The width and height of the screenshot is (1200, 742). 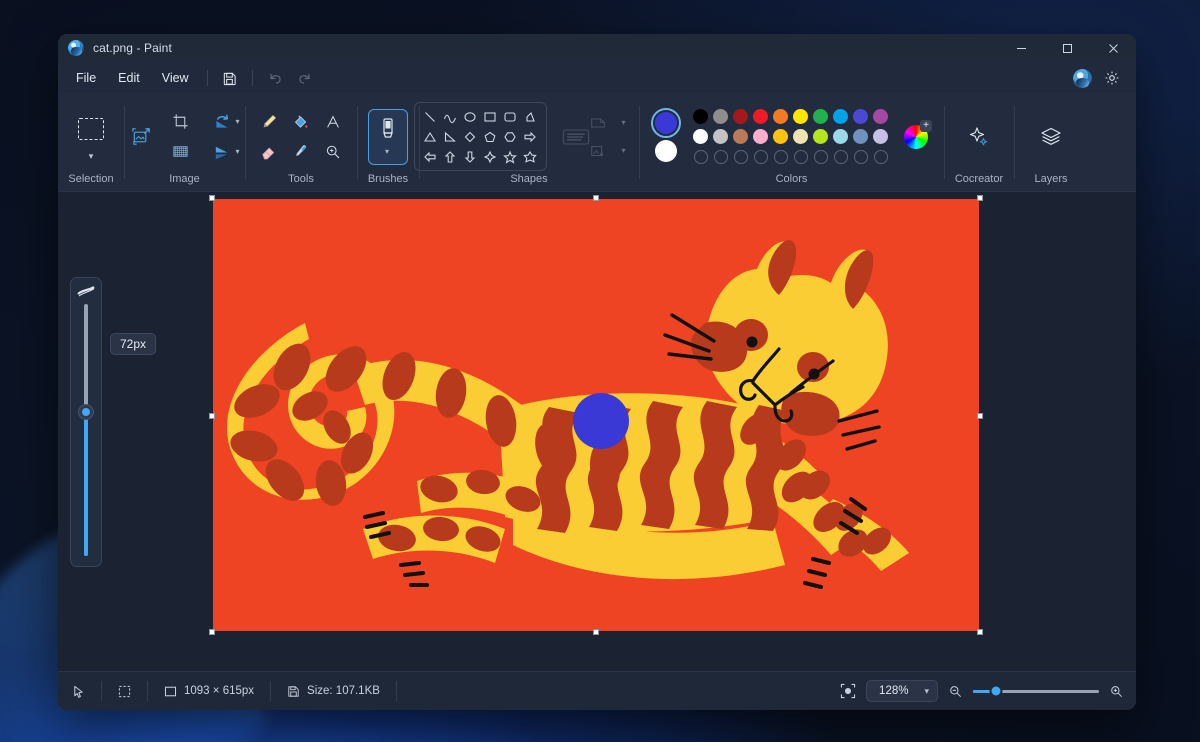 What do you see at coordinates (333, 152) in the screenshot?
I see `magnifier-tool` at bounding box center [333, 152].